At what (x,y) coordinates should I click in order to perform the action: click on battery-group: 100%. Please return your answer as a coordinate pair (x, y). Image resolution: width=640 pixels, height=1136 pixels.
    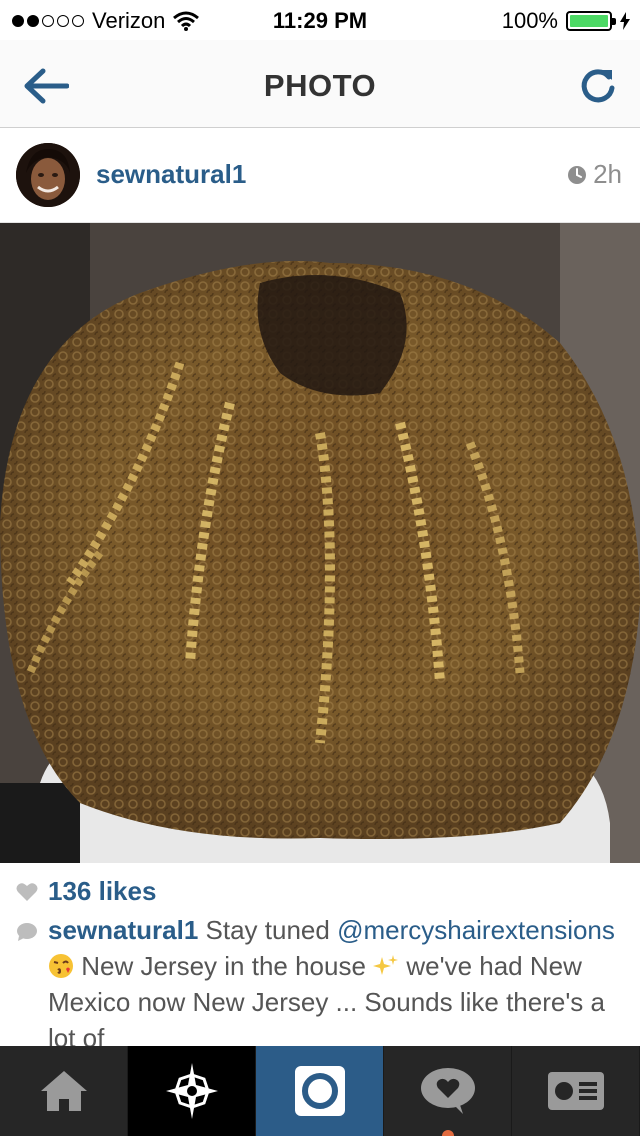
    Looking at the image, I should click on (566, 21).